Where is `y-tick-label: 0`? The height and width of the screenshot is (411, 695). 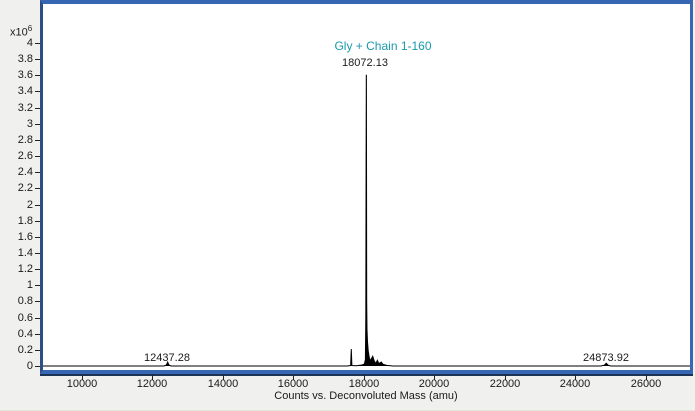 y-tick-label: 0 is located at coordinates (29, 366).